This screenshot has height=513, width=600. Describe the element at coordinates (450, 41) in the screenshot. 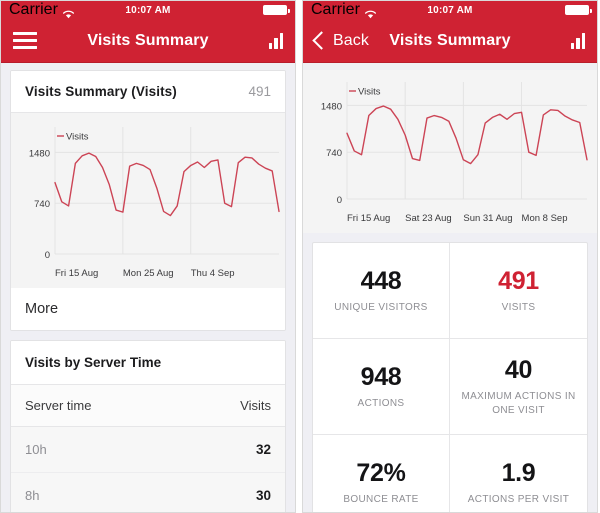

I see `nav-bar-right: Back Visits Summary` at that location.